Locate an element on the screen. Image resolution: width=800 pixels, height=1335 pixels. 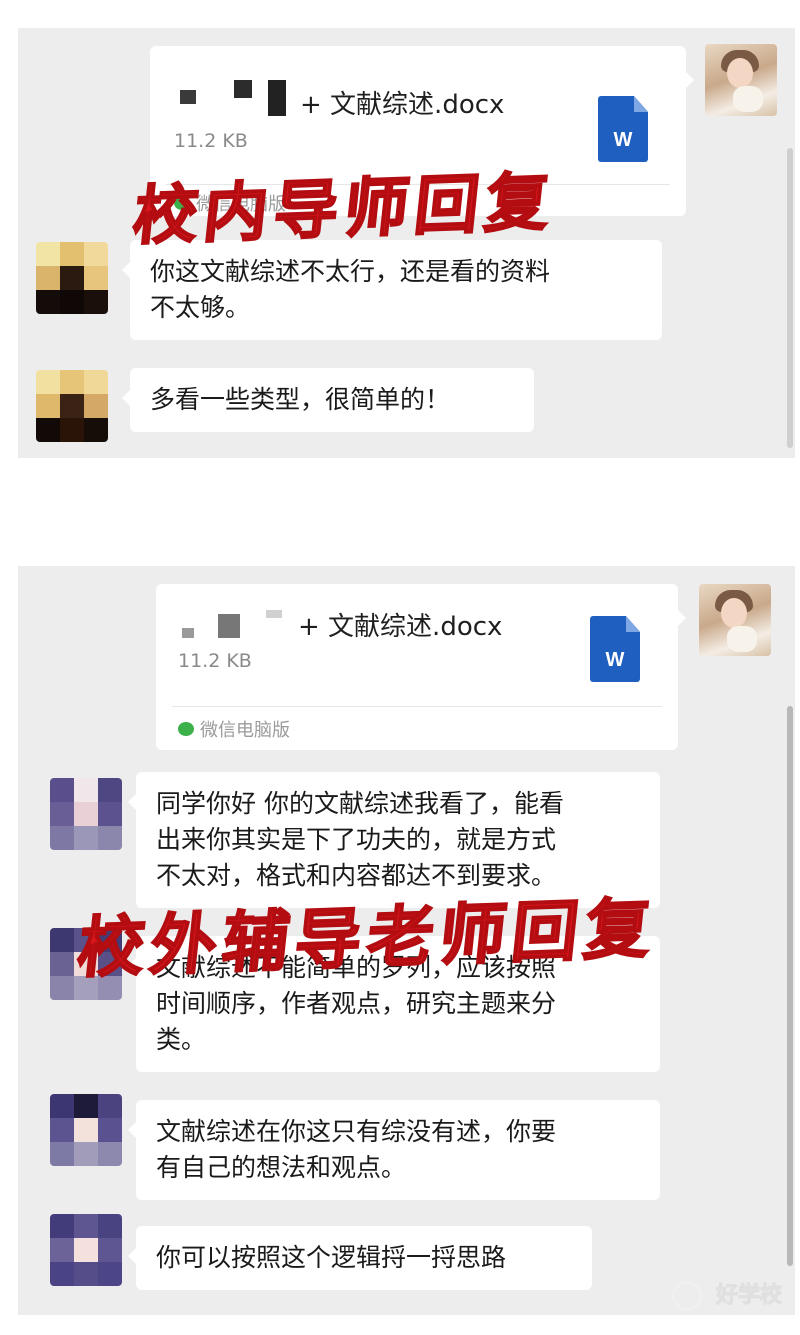
message-line: 你可以按照这个逻辑捋一捋思路 is located at coordinates (331, 1257).